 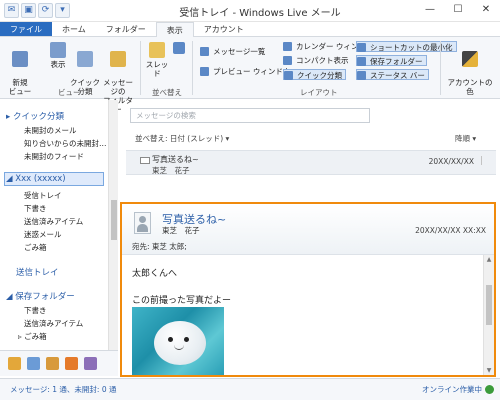 I want to click on window-controls: — ☐ ✕, so click(x=458, y=10).